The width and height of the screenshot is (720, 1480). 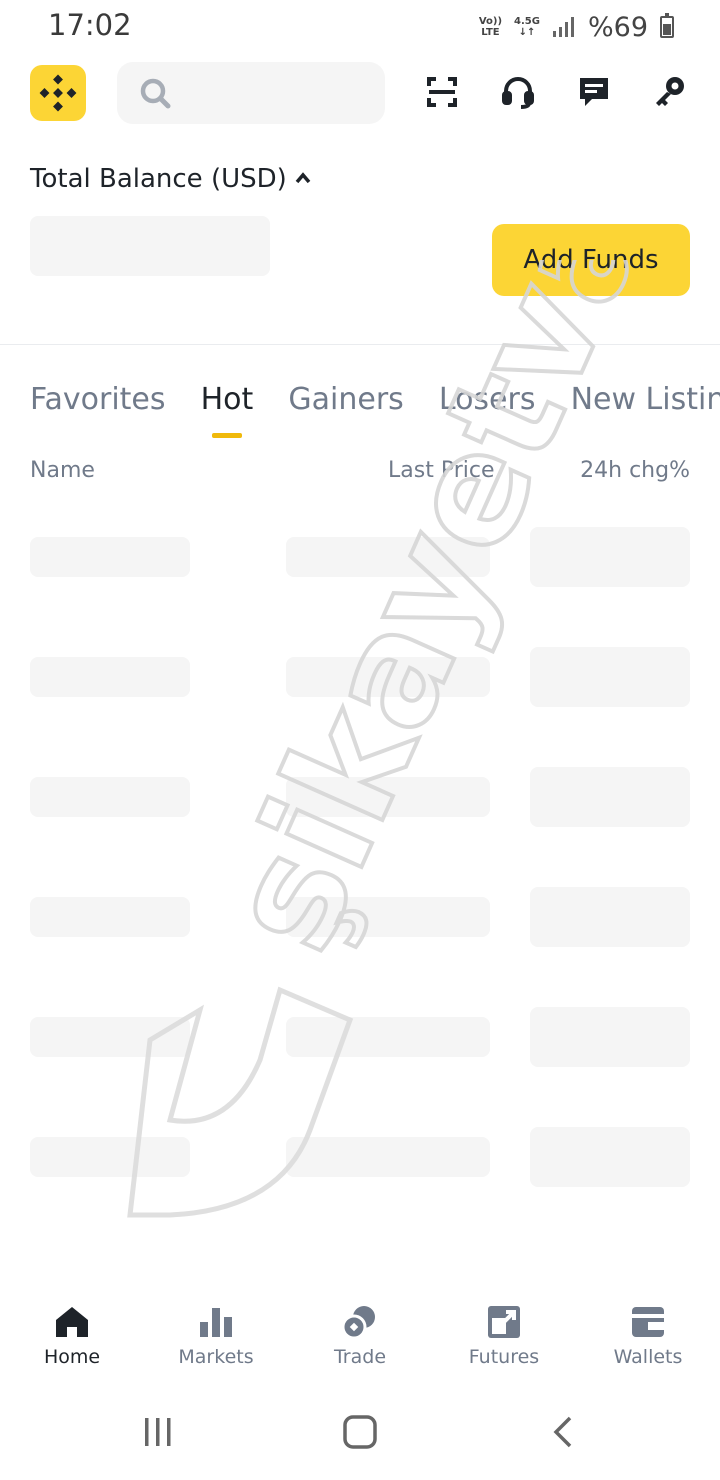 What do you see at coordinates (635, 470) in the screenshot?
I see `column-header-24h-change: 24h chg%` at bounding box center [635, 470].